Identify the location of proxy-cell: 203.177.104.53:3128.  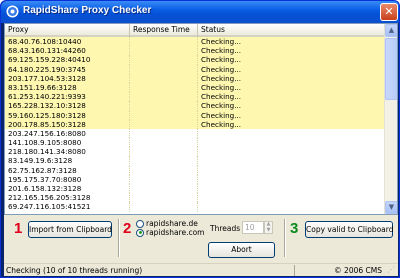
(67, 78).